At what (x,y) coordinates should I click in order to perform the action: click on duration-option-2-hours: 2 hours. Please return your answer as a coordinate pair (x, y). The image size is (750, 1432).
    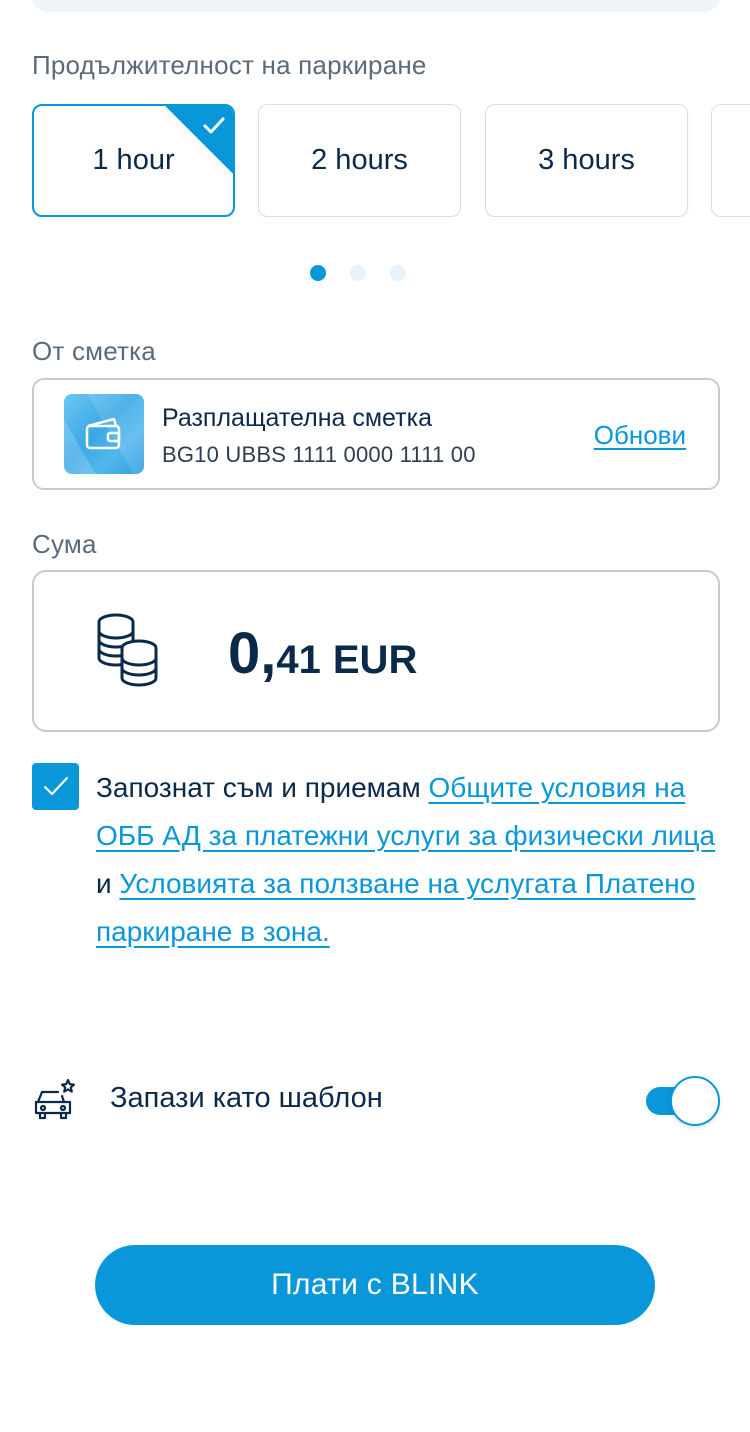
    Looking at the image, I should click on (359, 160).